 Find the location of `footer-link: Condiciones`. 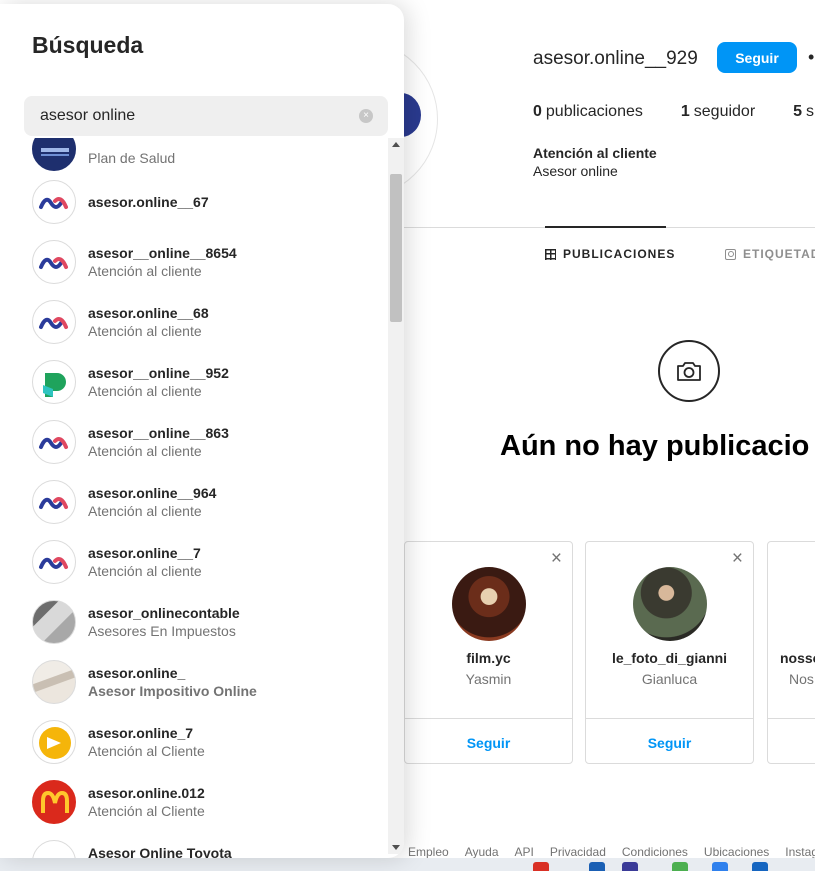

footer-link: Condiciones is located at coordinates (655, 852).